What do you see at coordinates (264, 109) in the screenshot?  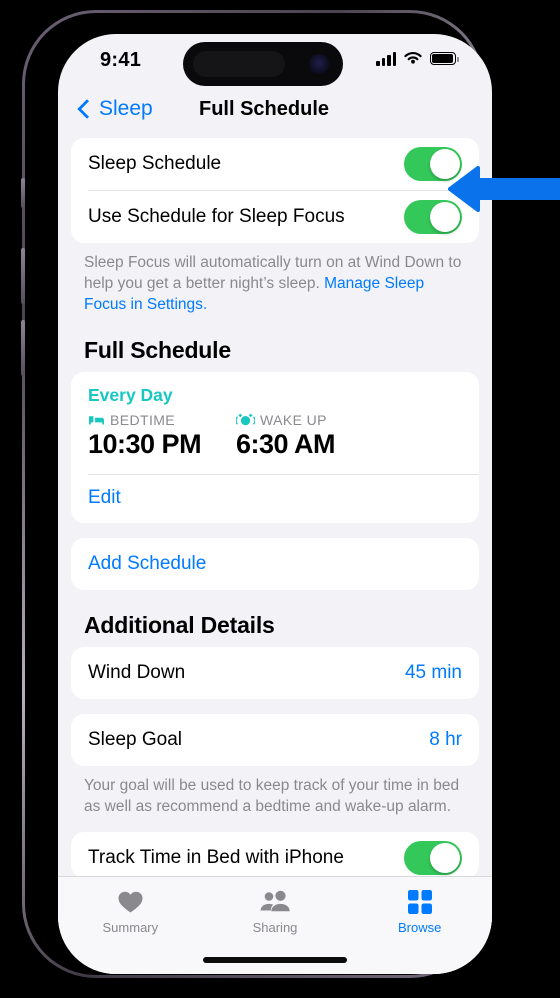 I see `page-title: Full Schedule` at bounding box center [264, 109].